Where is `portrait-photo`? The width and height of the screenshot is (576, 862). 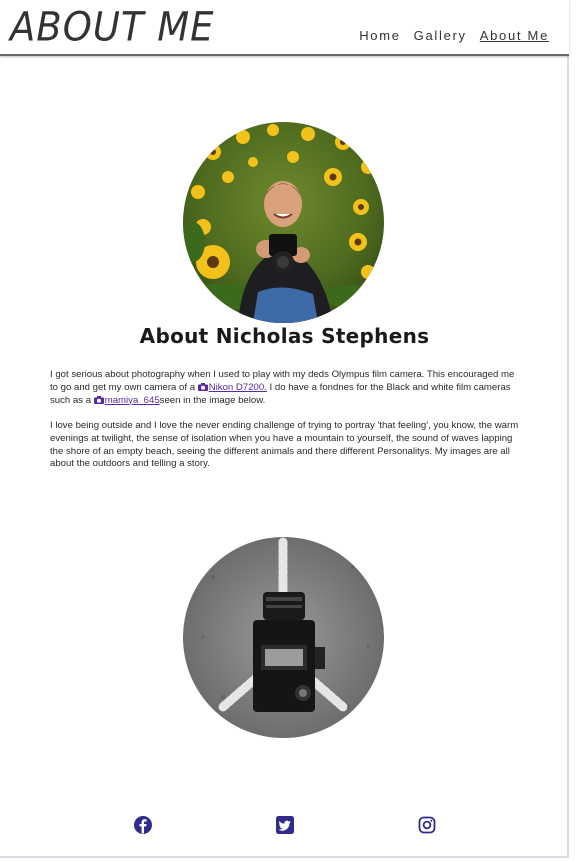
portrait-photo is located at coordinates (283, 222).